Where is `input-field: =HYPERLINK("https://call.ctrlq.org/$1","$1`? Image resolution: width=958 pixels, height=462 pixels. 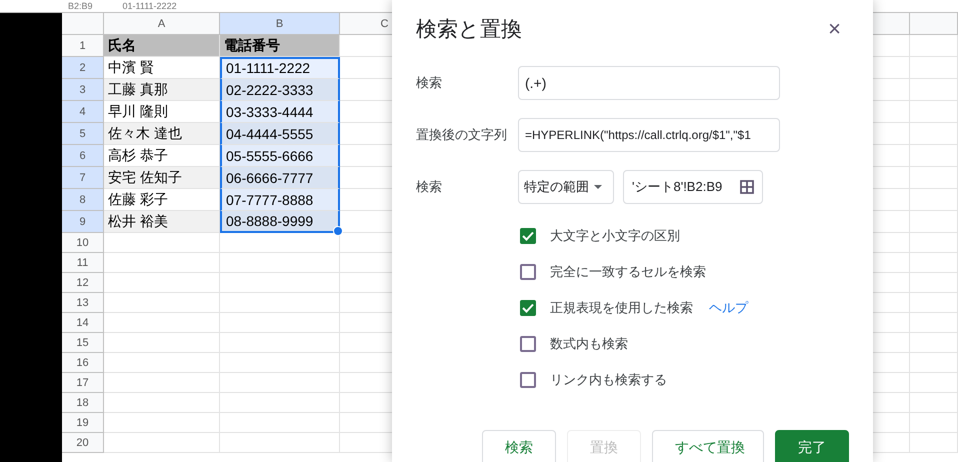 input-field: =HYPERLINK("https://call.ctrlq.org/$1","$1 is located at coordinates (649, 135).